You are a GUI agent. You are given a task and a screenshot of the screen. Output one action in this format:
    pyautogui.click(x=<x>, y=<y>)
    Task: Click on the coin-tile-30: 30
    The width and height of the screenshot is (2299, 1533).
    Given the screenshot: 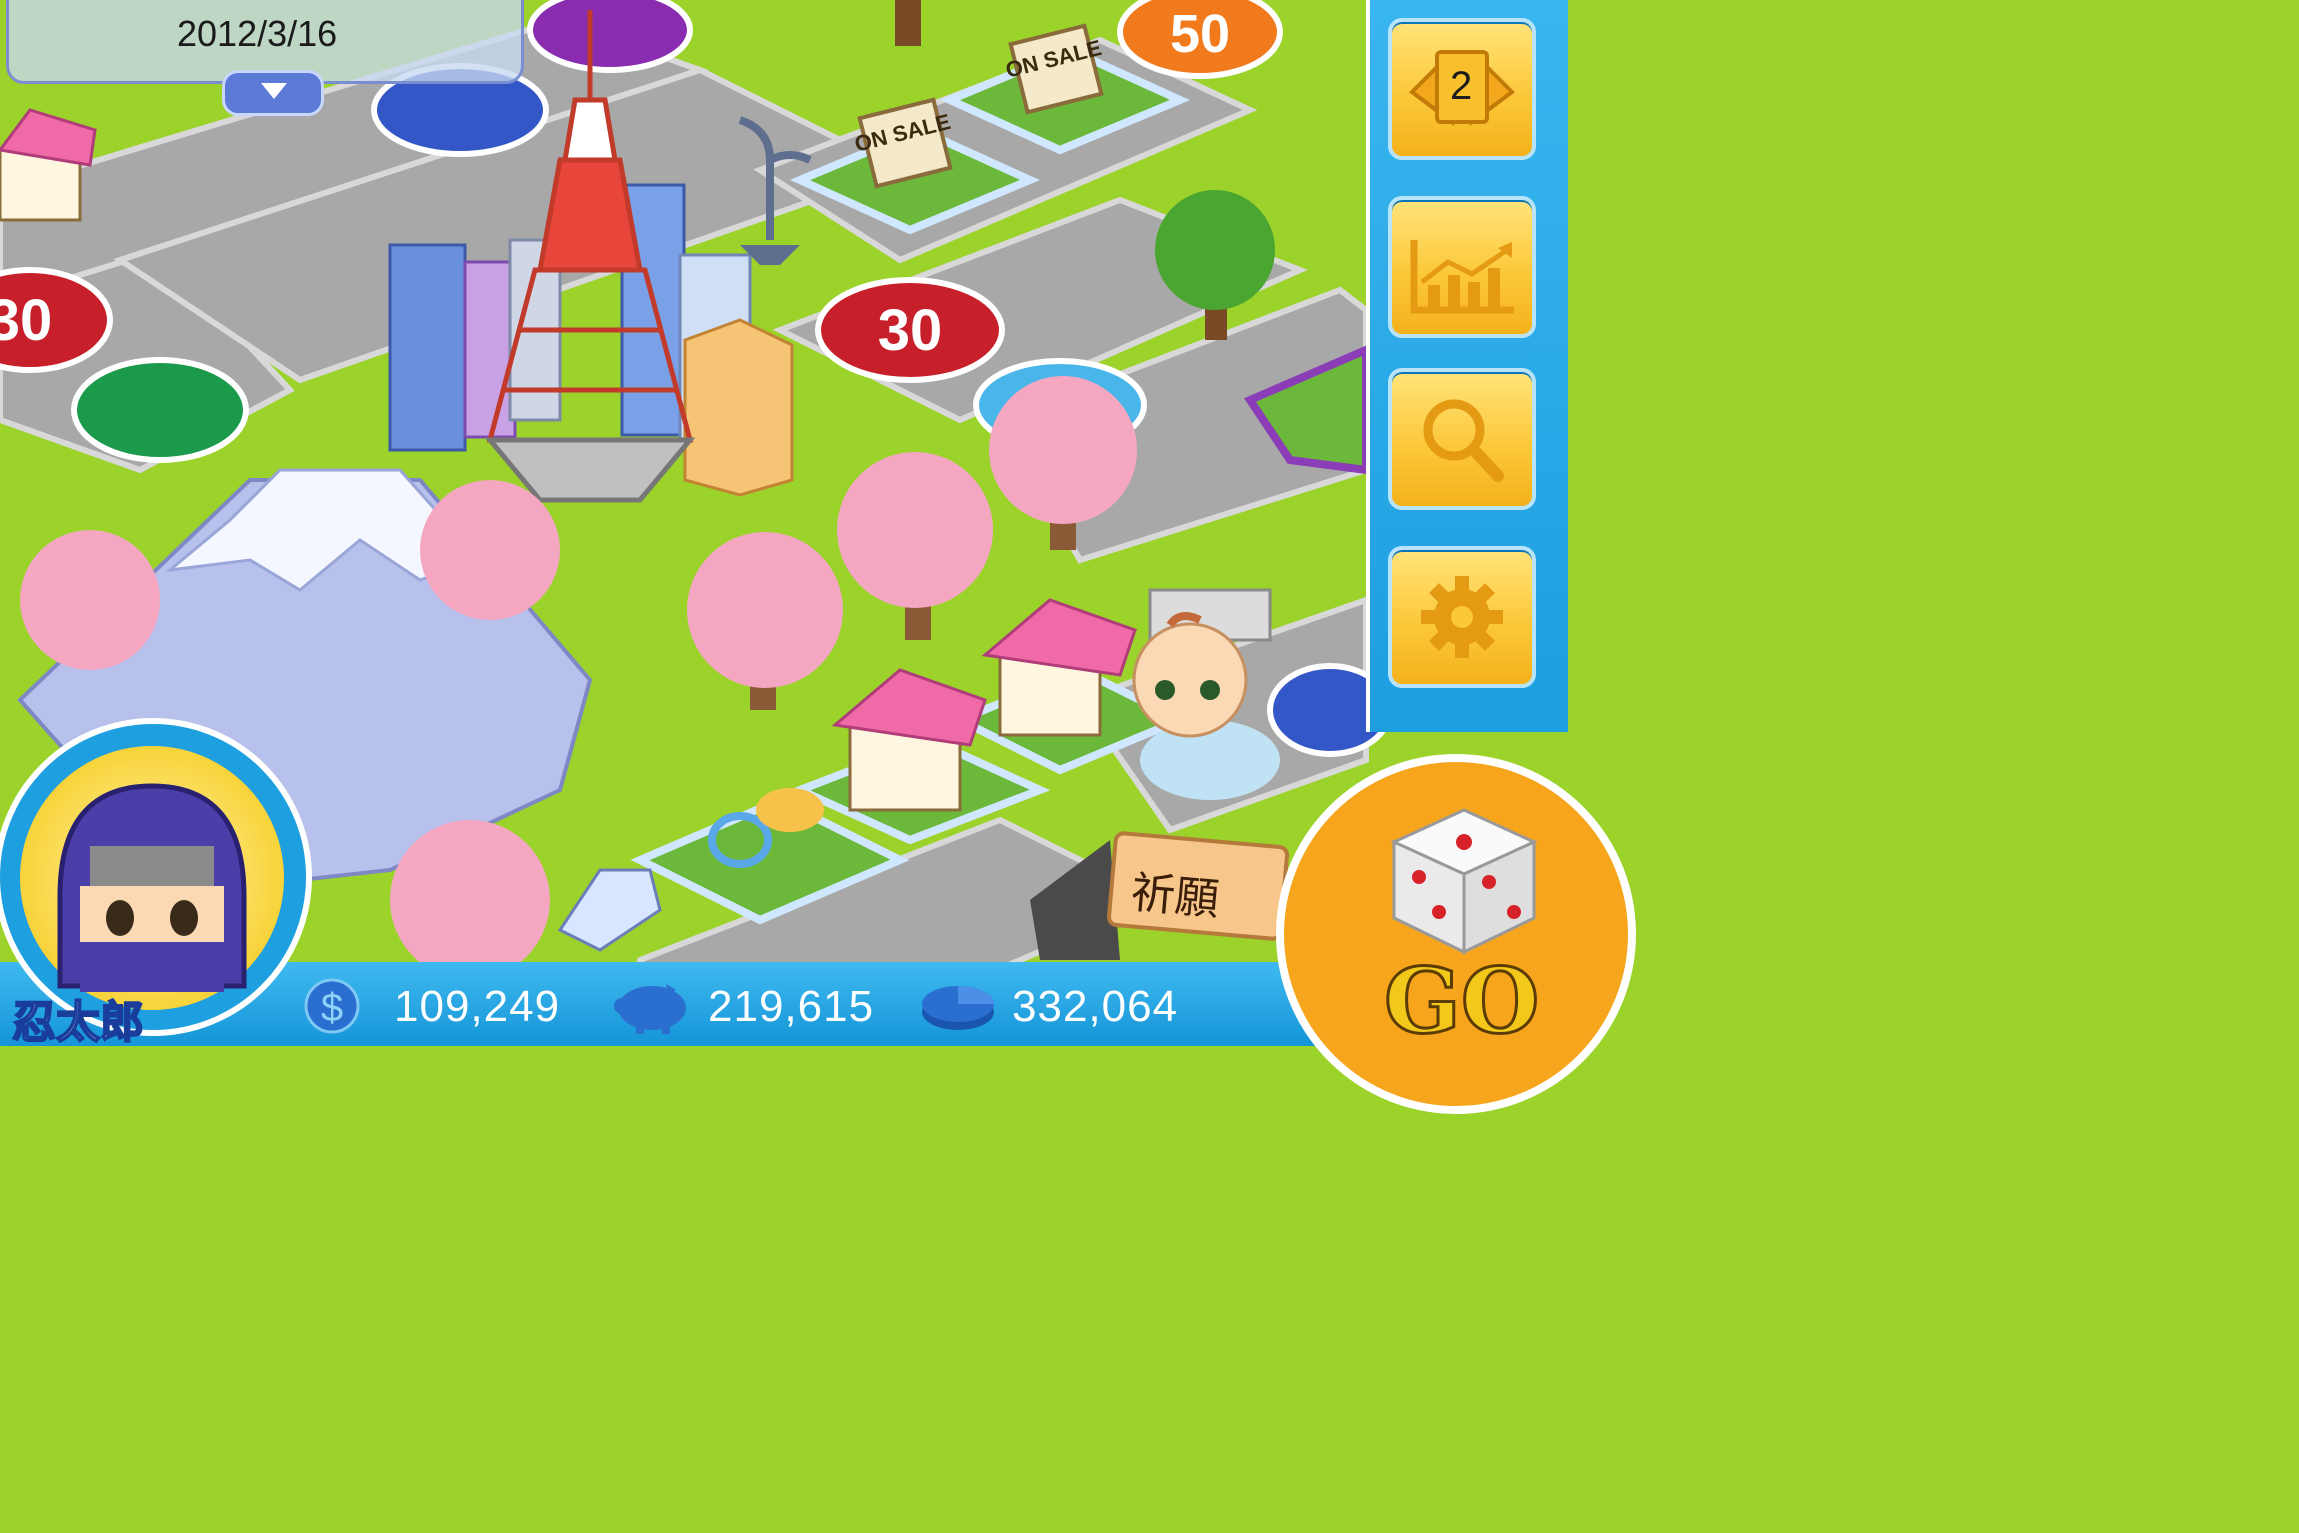 What is the action you would take?
    pyautogui.click(x=910, y=330)
    